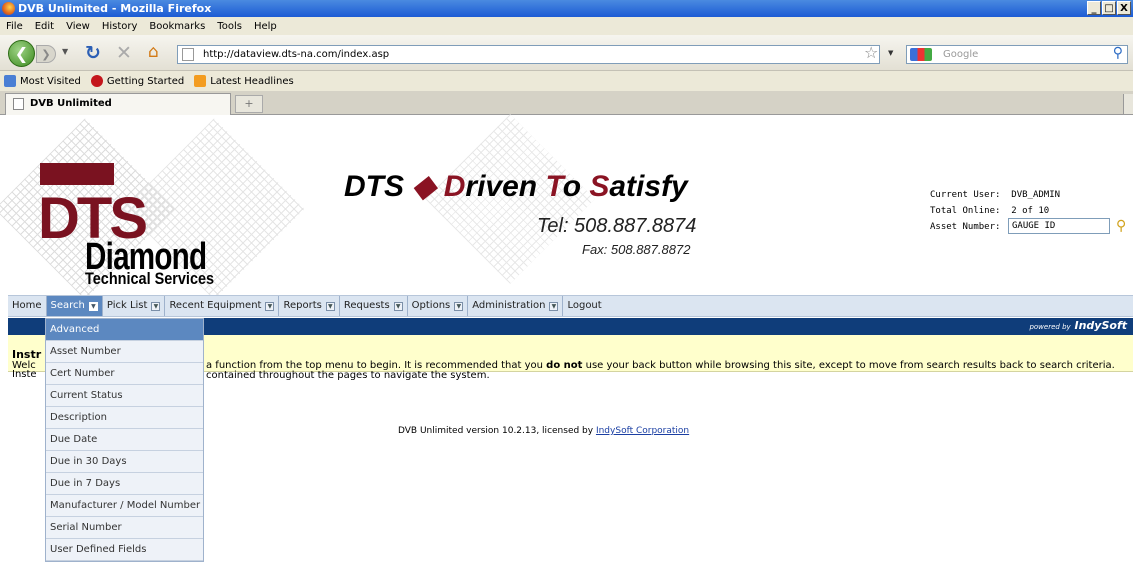  I want to click on bookmark-most-visited: Most Visited, so click(50, 81).